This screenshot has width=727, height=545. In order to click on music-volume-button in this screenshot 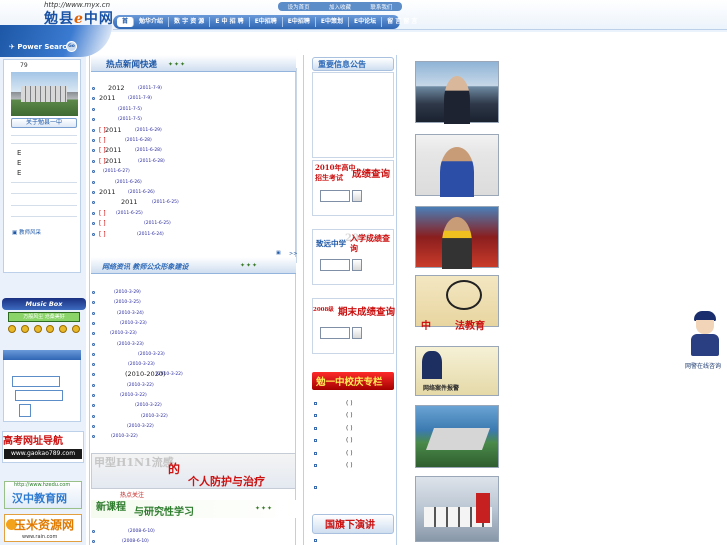, I will do `click(75, 329)`.